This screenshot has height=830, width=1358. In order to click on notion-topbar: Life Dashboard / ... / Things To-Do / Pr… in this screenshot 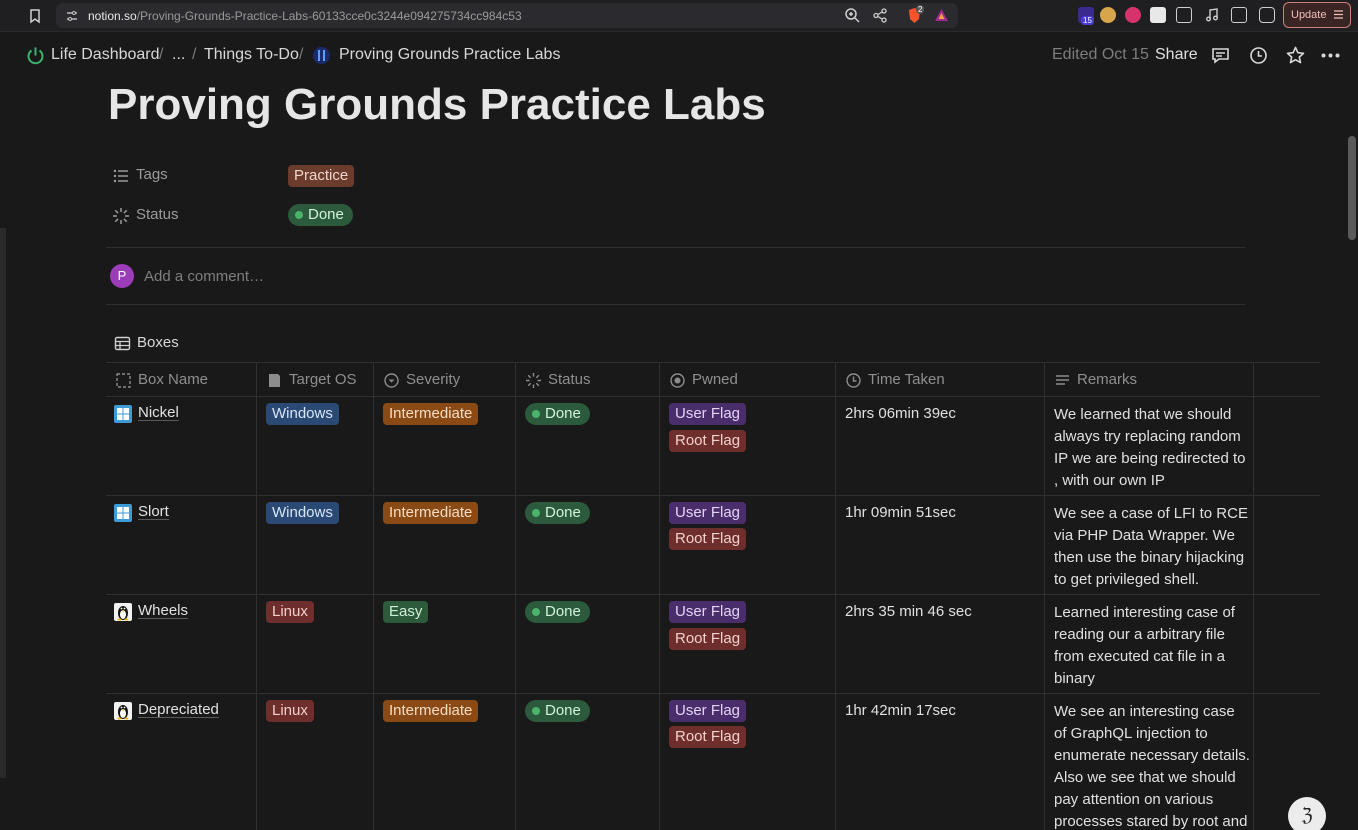, I will do `click(679, 55)`.